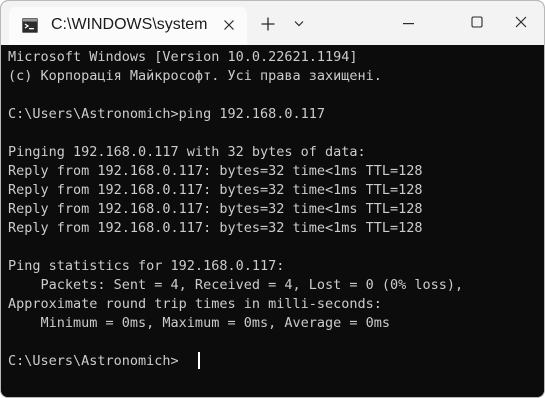  I want to click on console-line: Ping statistics for 192.168.0.117:, so click(146, 266).